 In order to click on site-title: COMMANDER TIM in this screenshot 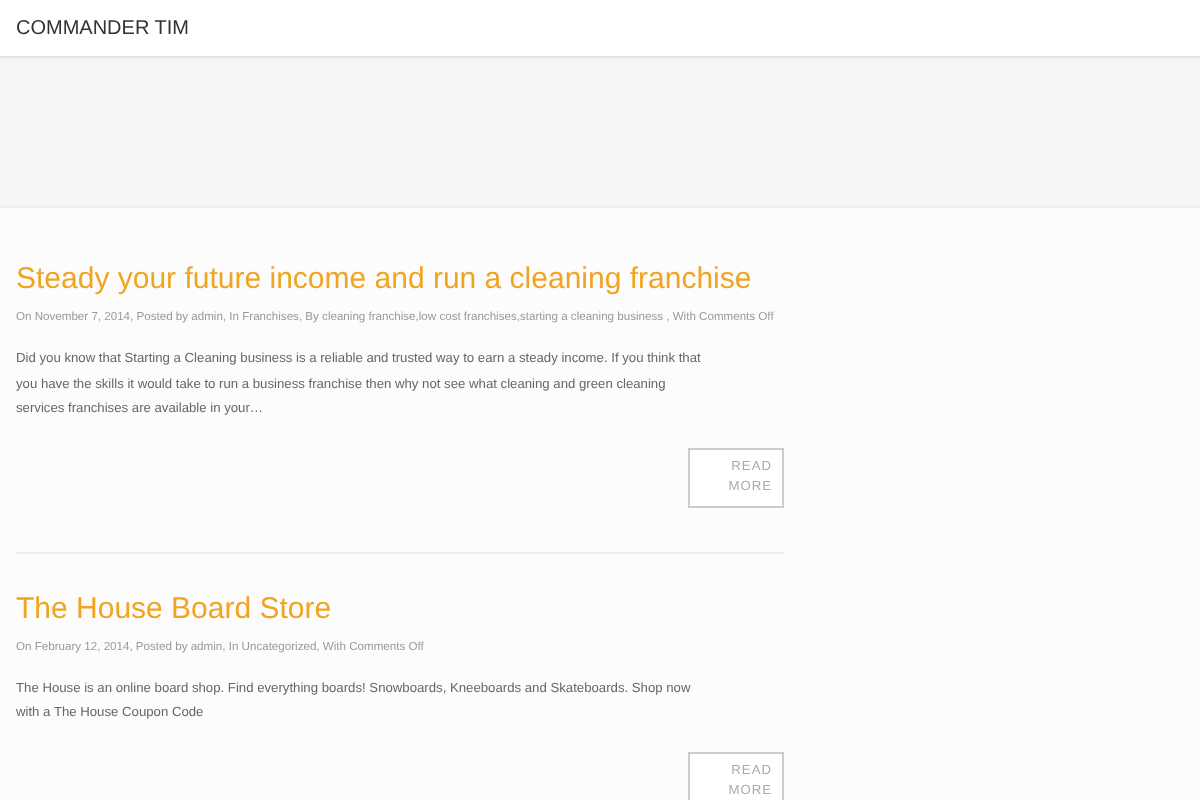, I will do `click(102, 28)`.